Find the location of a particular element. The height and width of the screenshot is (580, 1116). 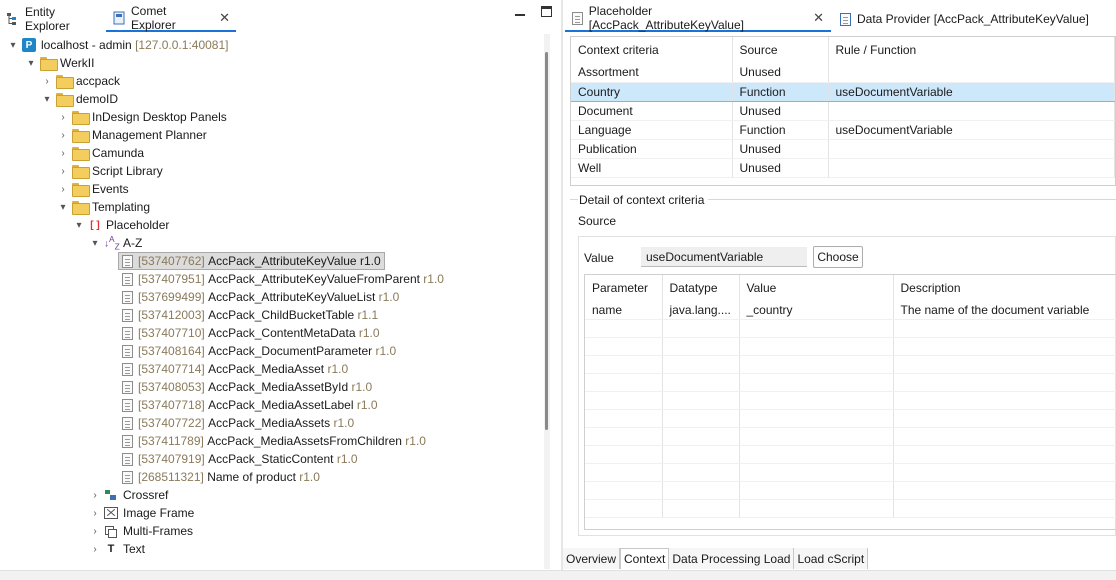

tree-node-server: ▾ P localhost - admin [127.0.0.1:40081] is located at coordinates (118, 45).